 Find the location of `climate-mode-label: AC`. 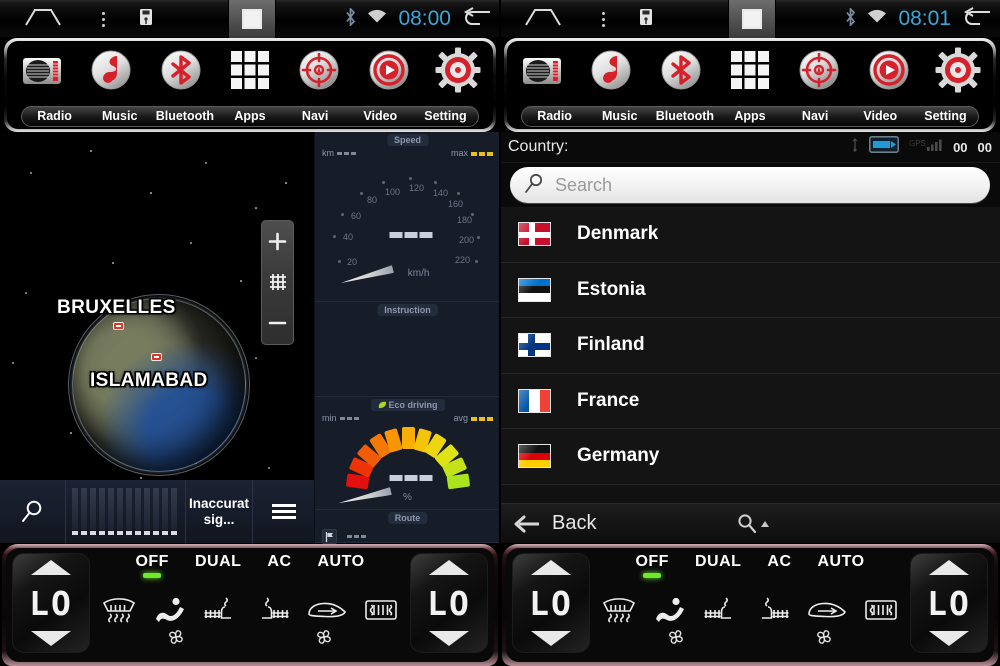

climate-mode-label: AC is located at coordinates (779, 561).